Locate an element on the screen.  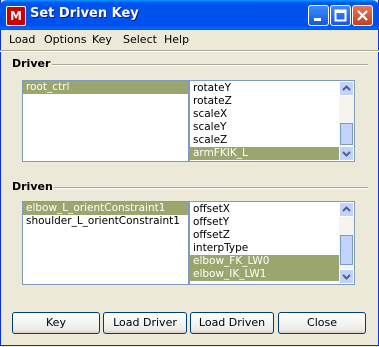
close-icon is located at coordinates (362, 15).